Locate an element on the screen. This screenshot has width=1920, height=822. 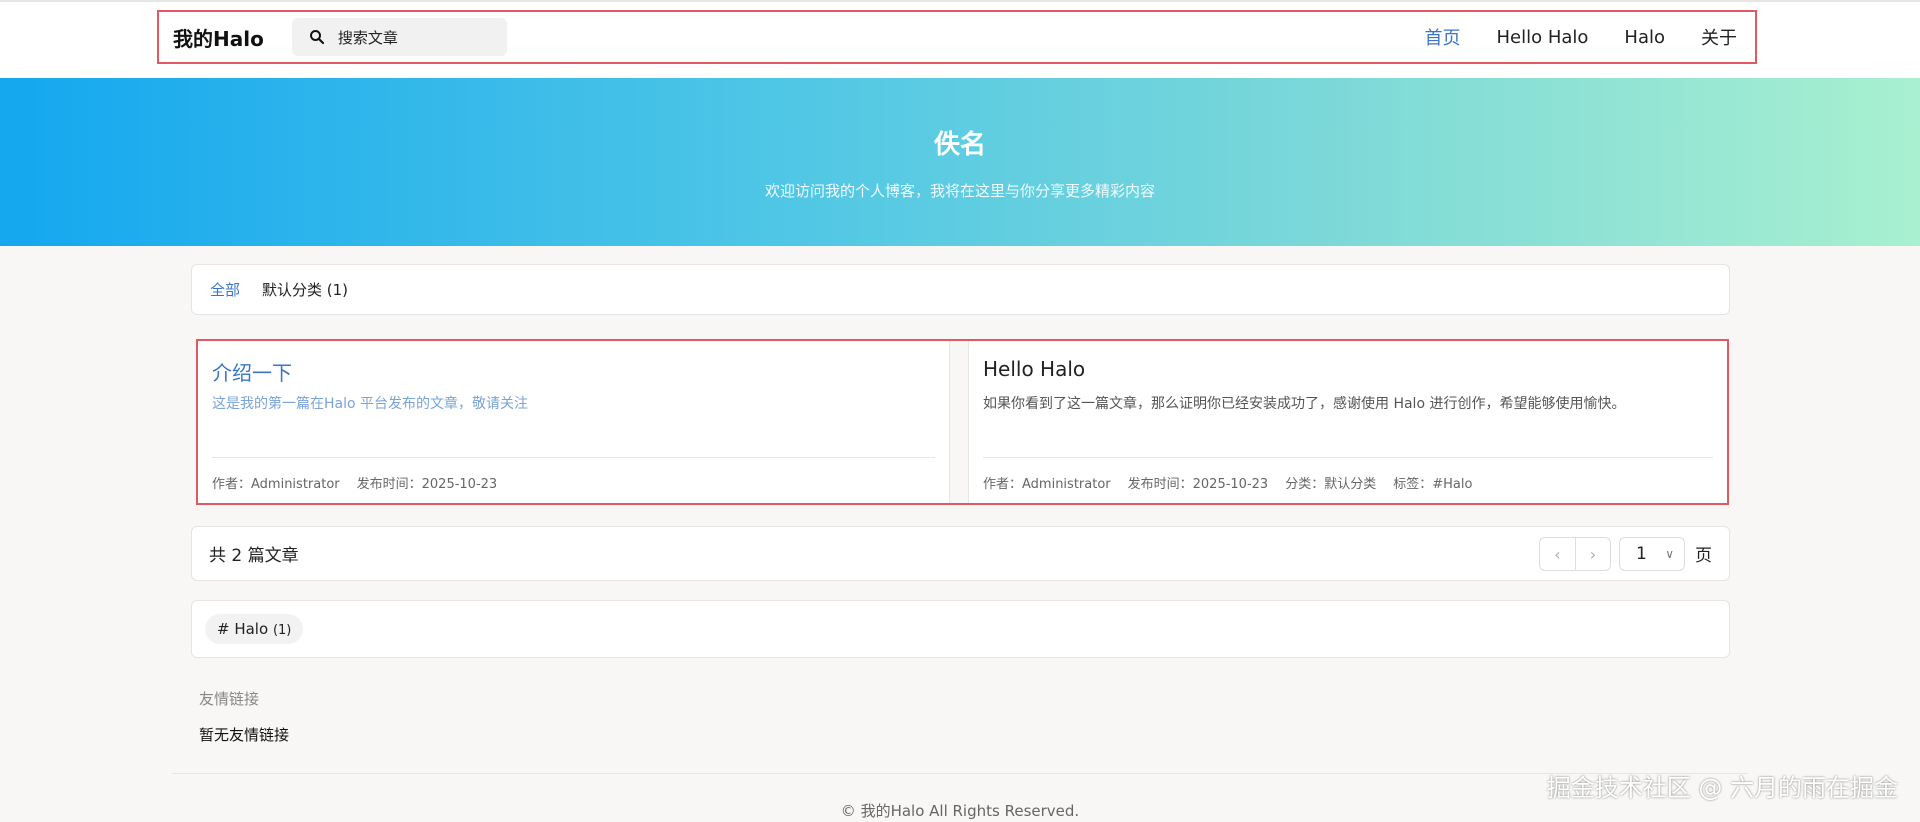
hero-title: 佚名 is located at coordinates (959, 145).